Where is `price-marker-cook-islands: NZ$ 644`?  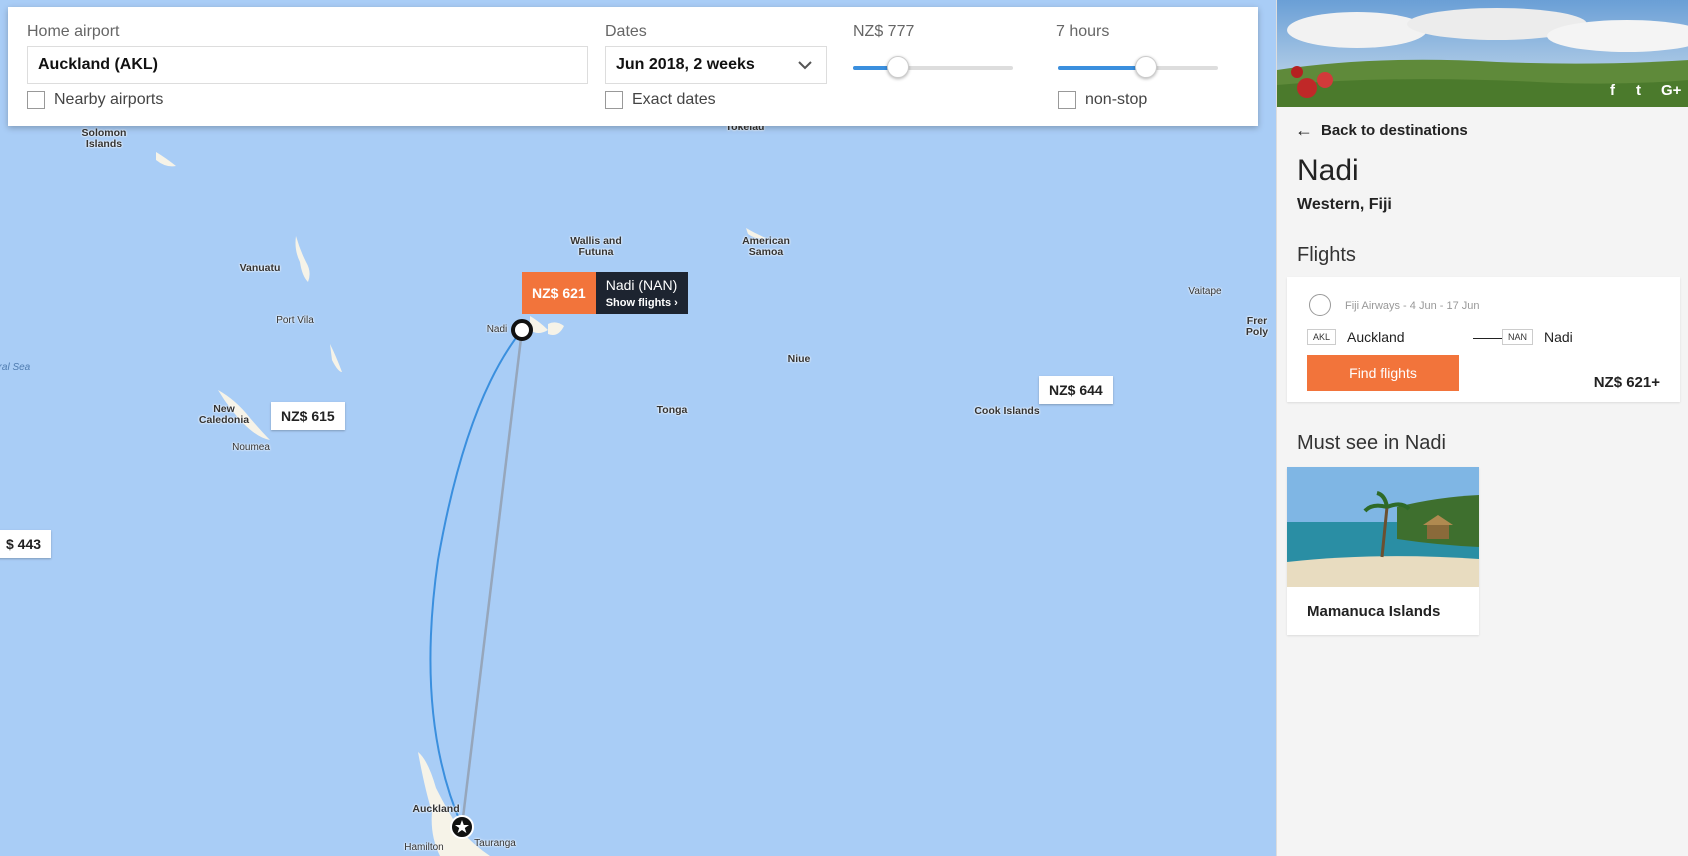
price-marker-cook-islands: NZ$ 644 is located at coordinates (1076, 390).